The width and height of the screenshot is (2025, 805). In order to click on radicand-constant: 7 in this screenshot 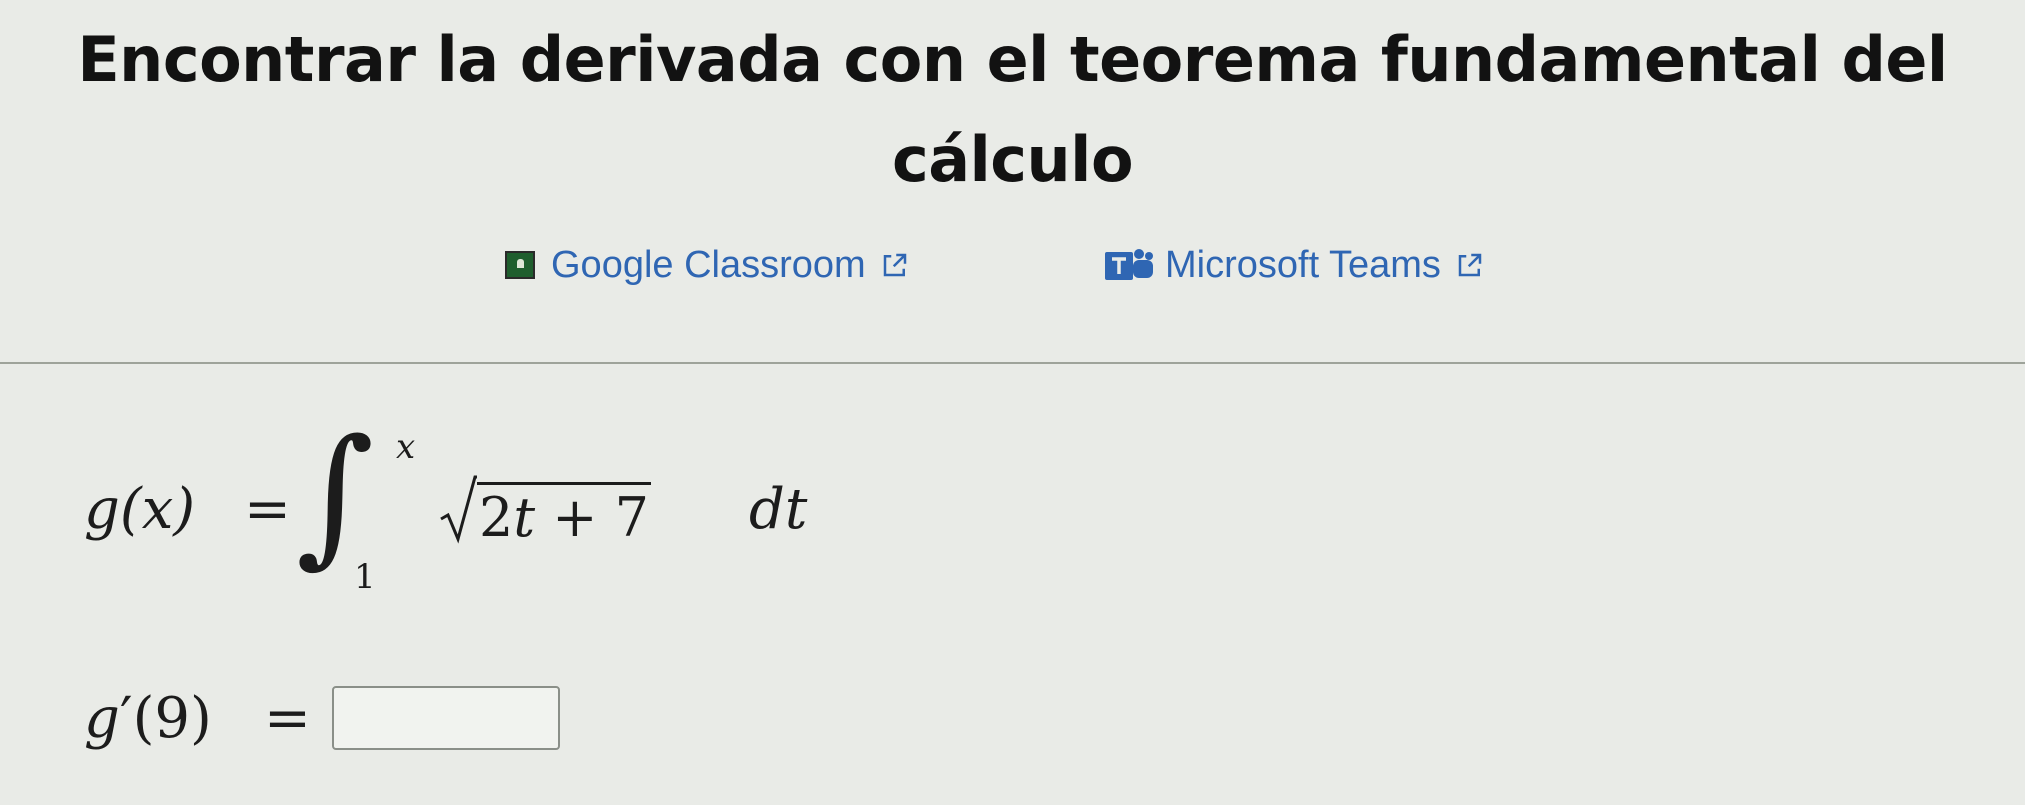, I will do `click(631, 517)`.